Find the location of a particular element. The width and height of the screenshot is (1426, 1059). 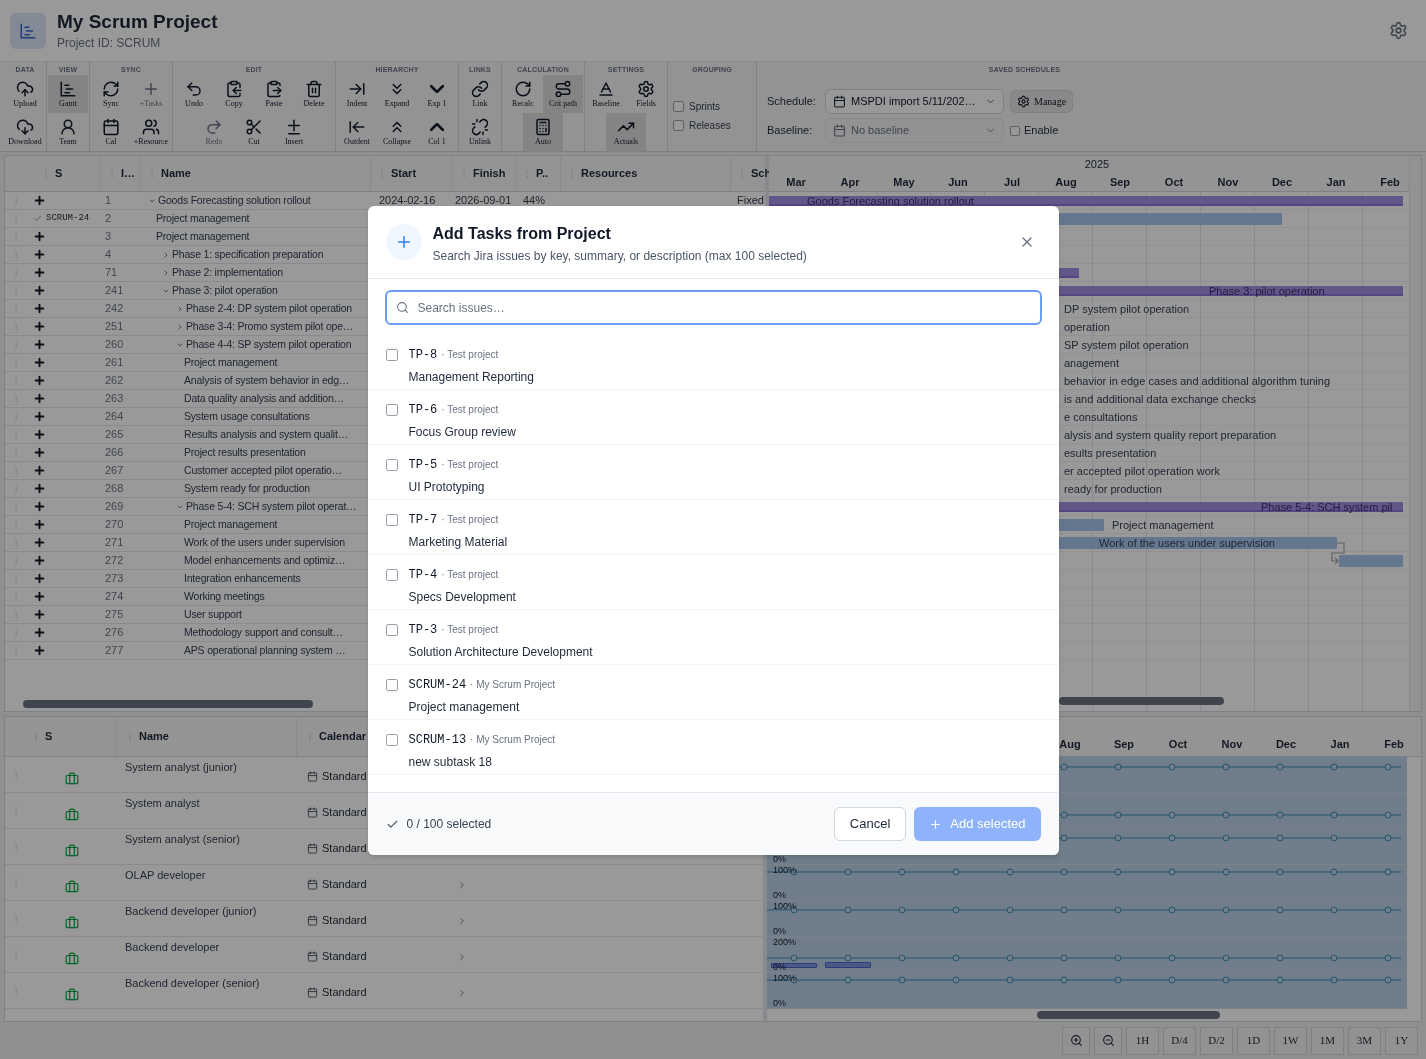

toolbar-button: Team is located at coordinates (68, 132).